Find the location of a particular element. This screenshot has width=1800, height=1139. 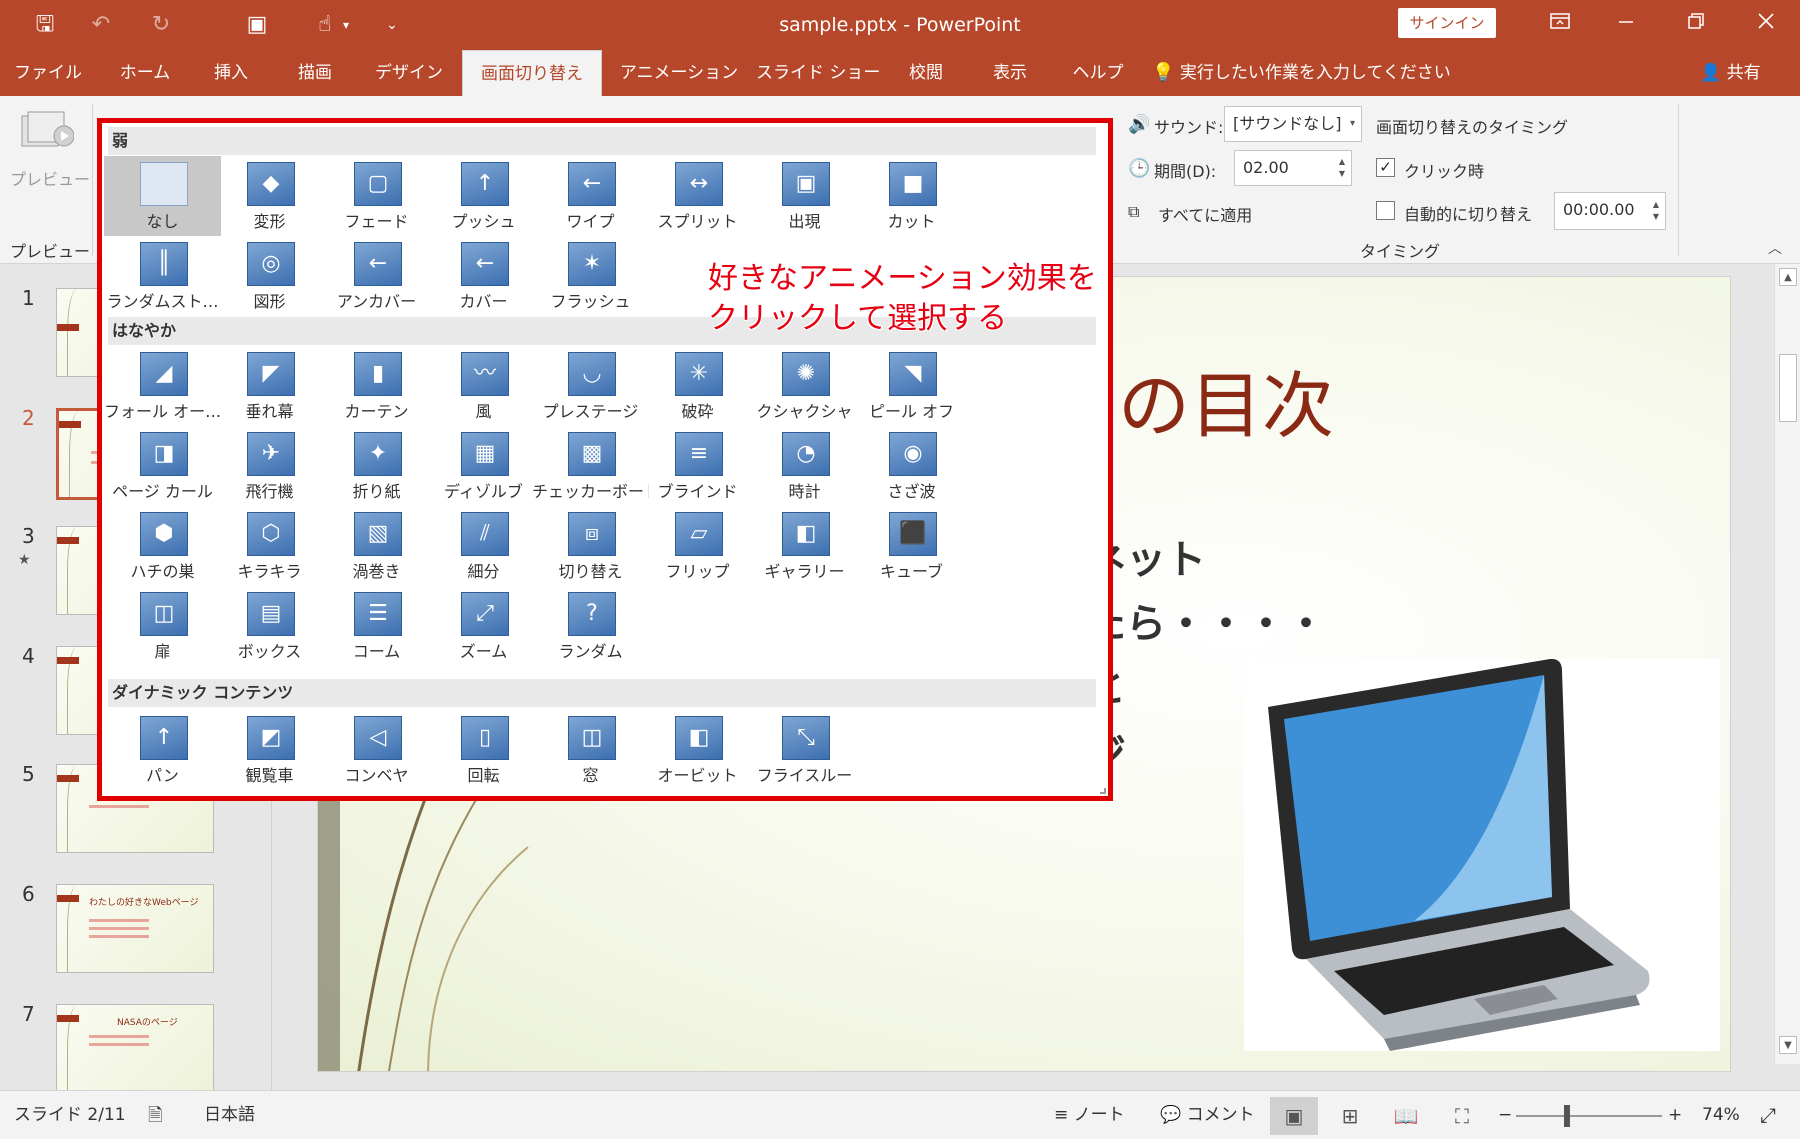

transition-comb: ☰ コーム is located at coordinates (376, 626).